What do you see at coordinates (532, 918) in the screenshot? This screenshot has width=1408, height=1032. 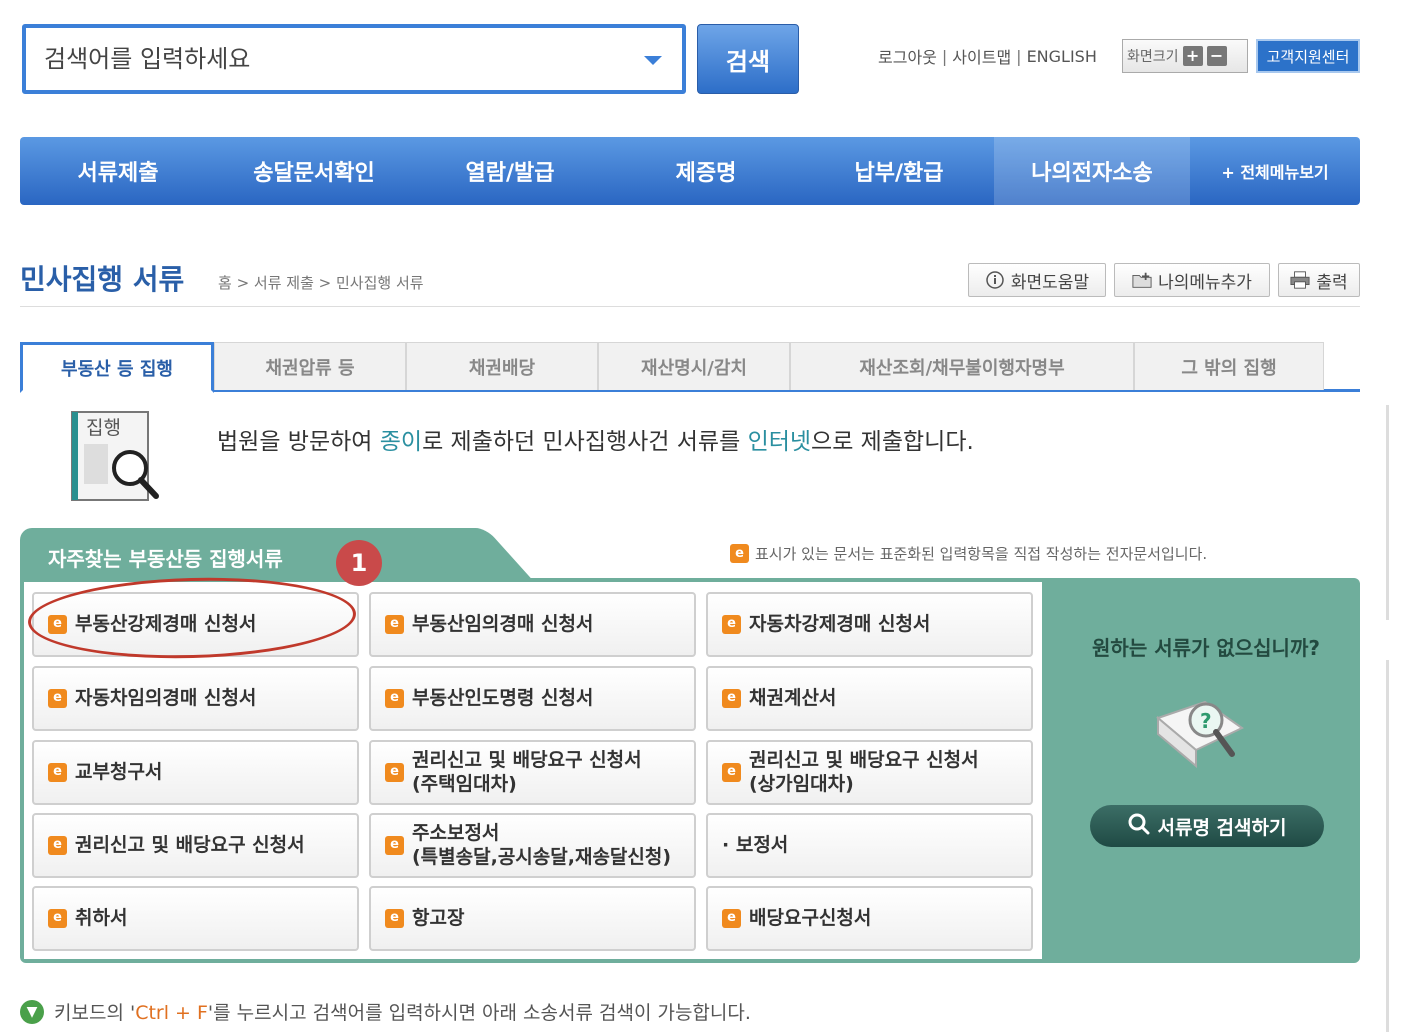 I see `doc-button: e 항고장` at bounding box center [532, 918].